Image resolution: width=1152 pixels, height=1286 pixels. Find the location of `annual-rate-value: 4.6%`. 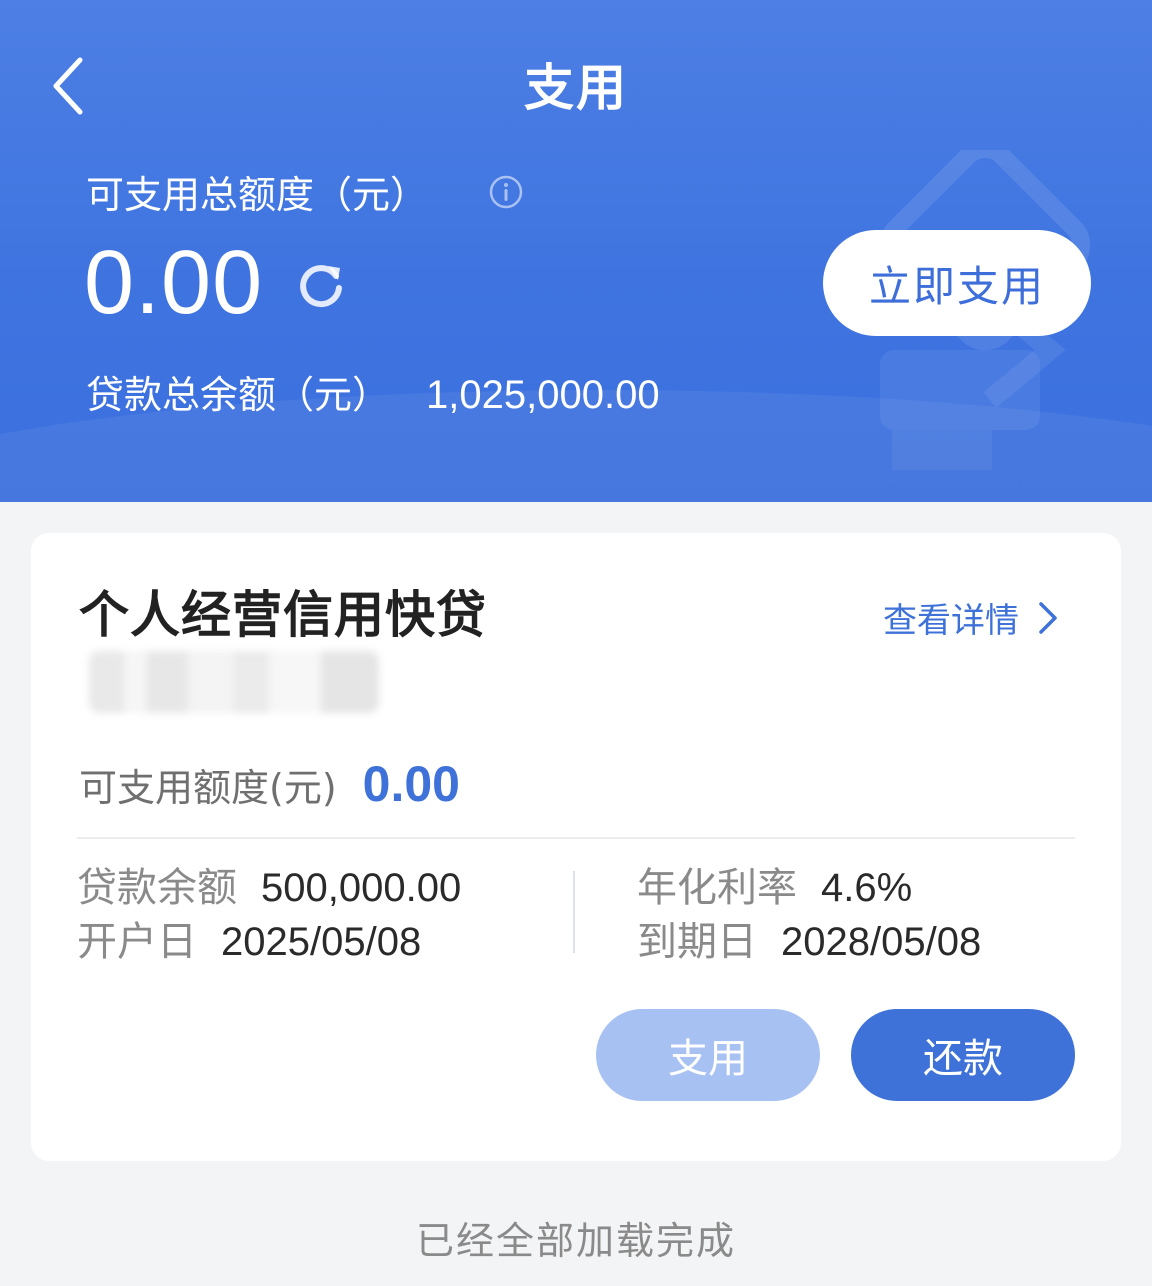

annual-rate-value: 4.6% is located at coordinates (867, 888).